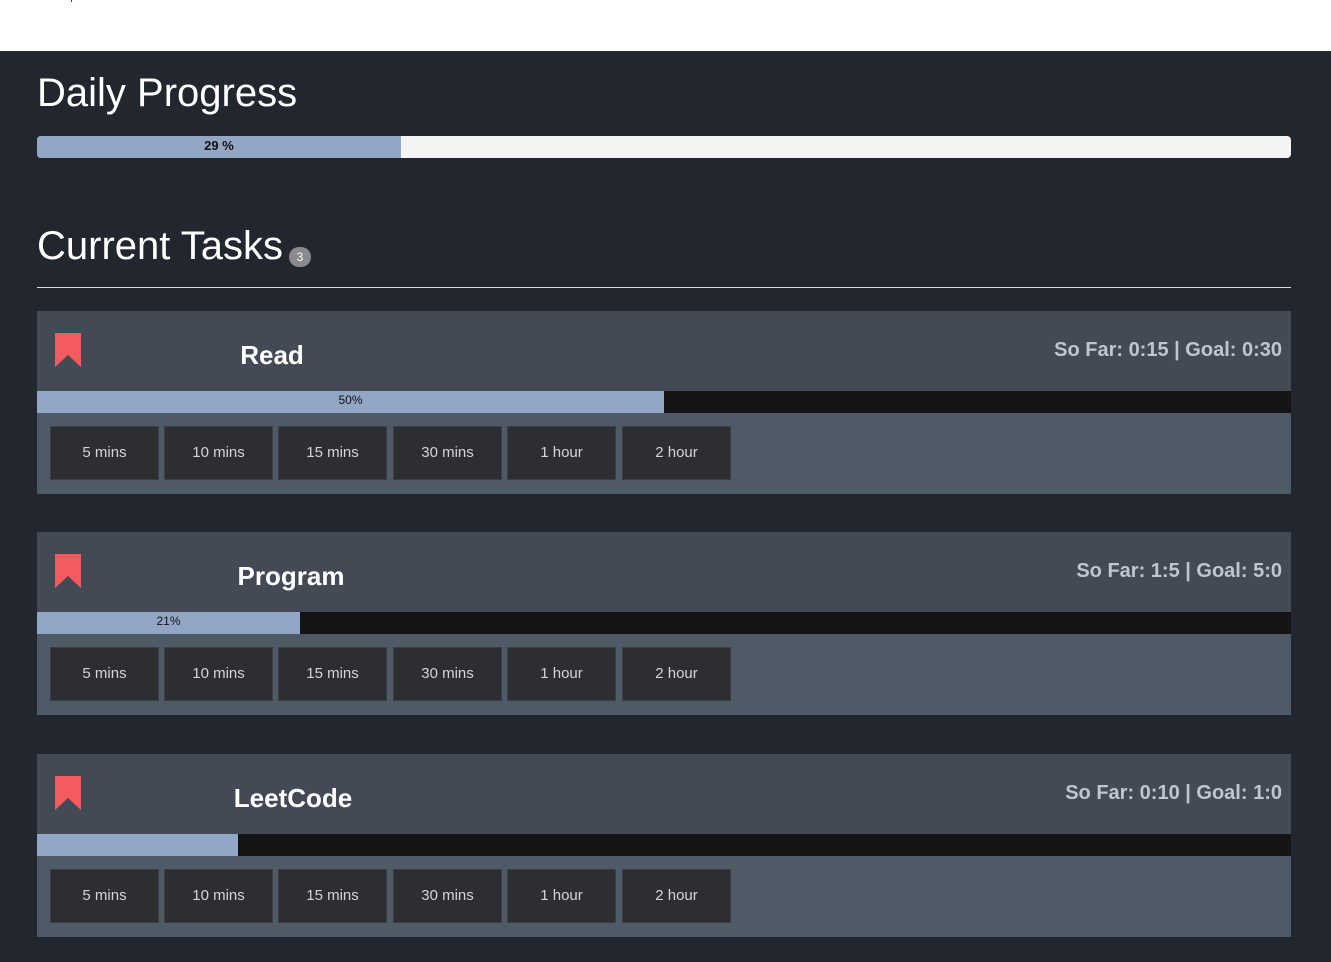 The width and height of the screenshot is (1331, 962). Describe the element at coordinates (350, 400) in the screenshot. I see `task-progress-label: 50%` at that location.